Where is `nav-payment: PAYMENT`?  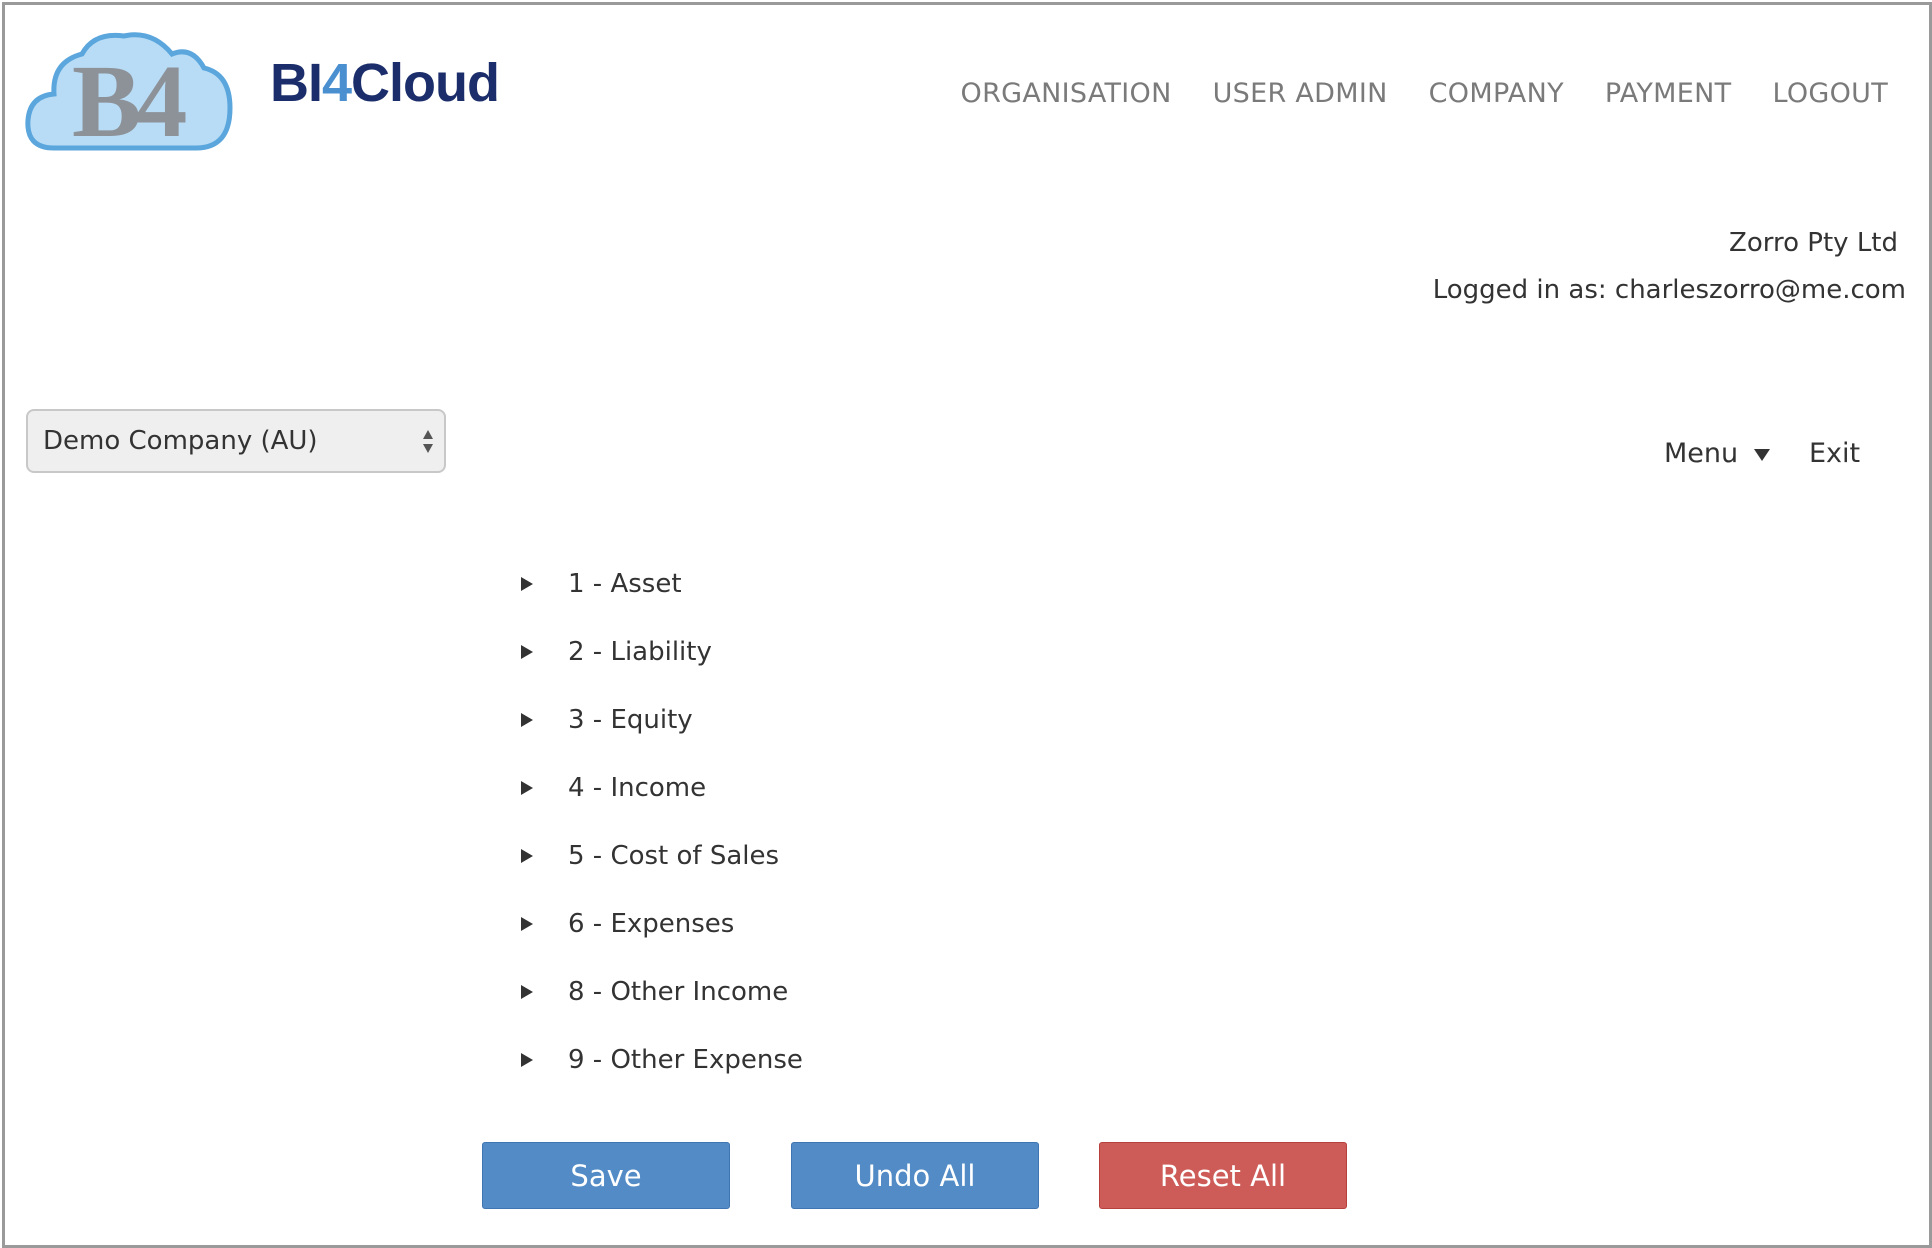 nav-payment: PAYMENT is located at coordinates (1668, 93).